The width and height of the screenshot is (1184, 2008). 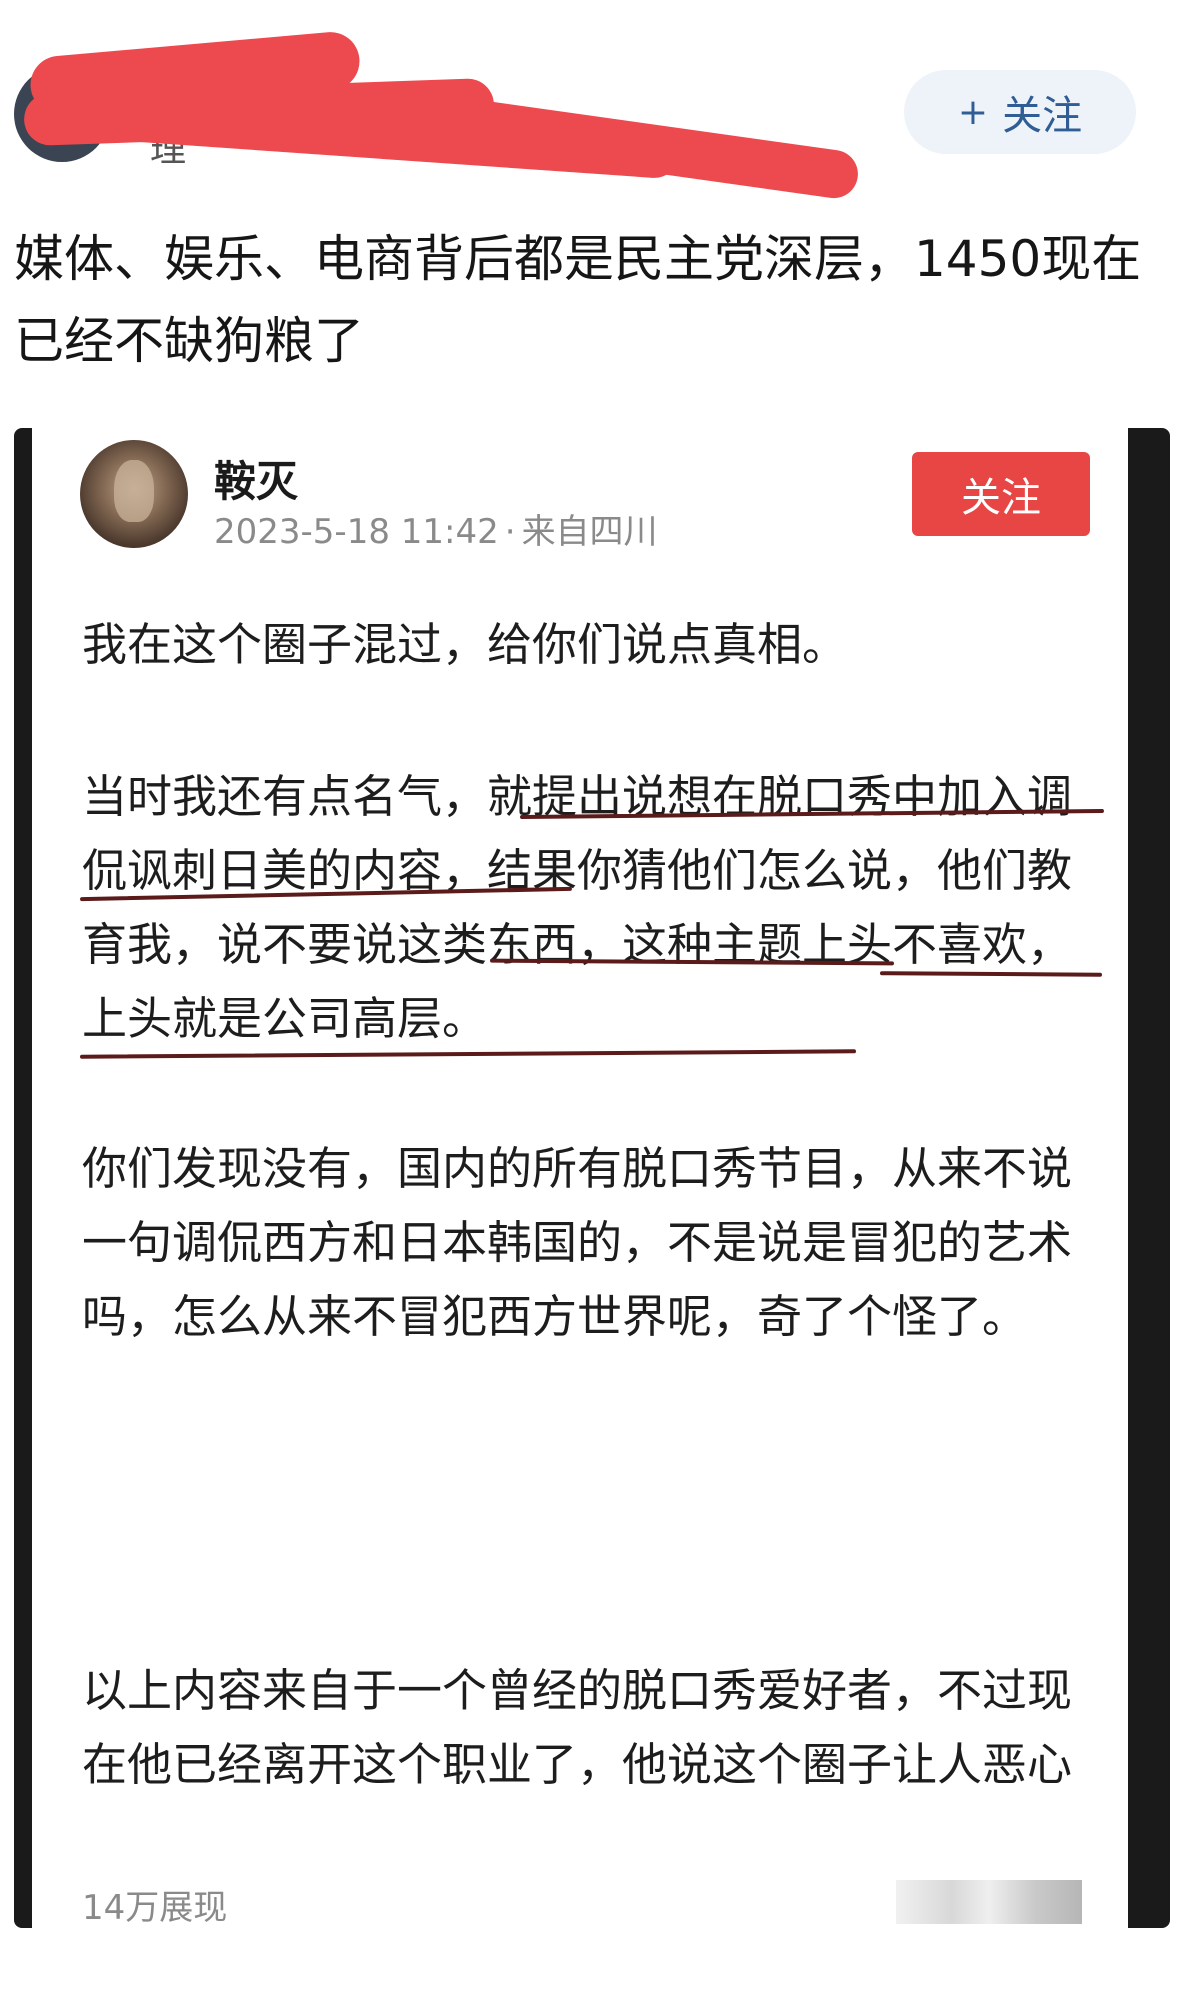 I want to click on redaction-mark, so click(x=620, y=144).